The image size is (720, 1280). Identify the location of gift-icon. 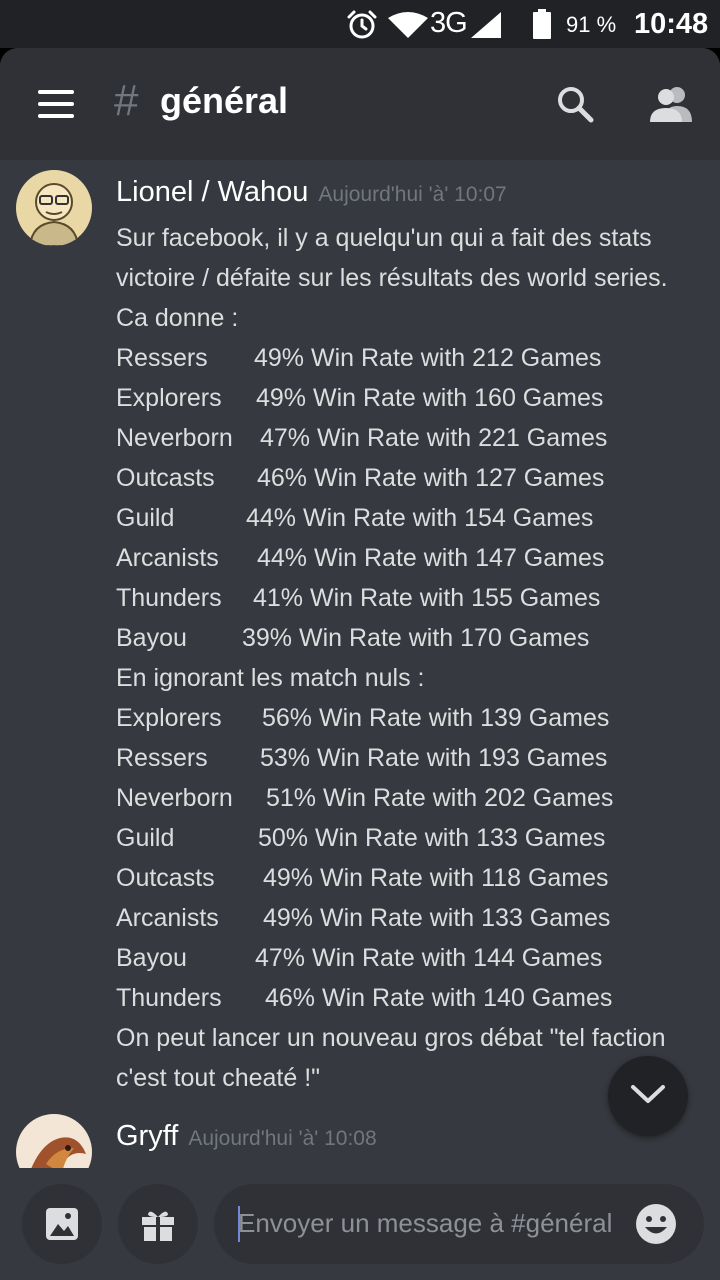
(158, 1226).